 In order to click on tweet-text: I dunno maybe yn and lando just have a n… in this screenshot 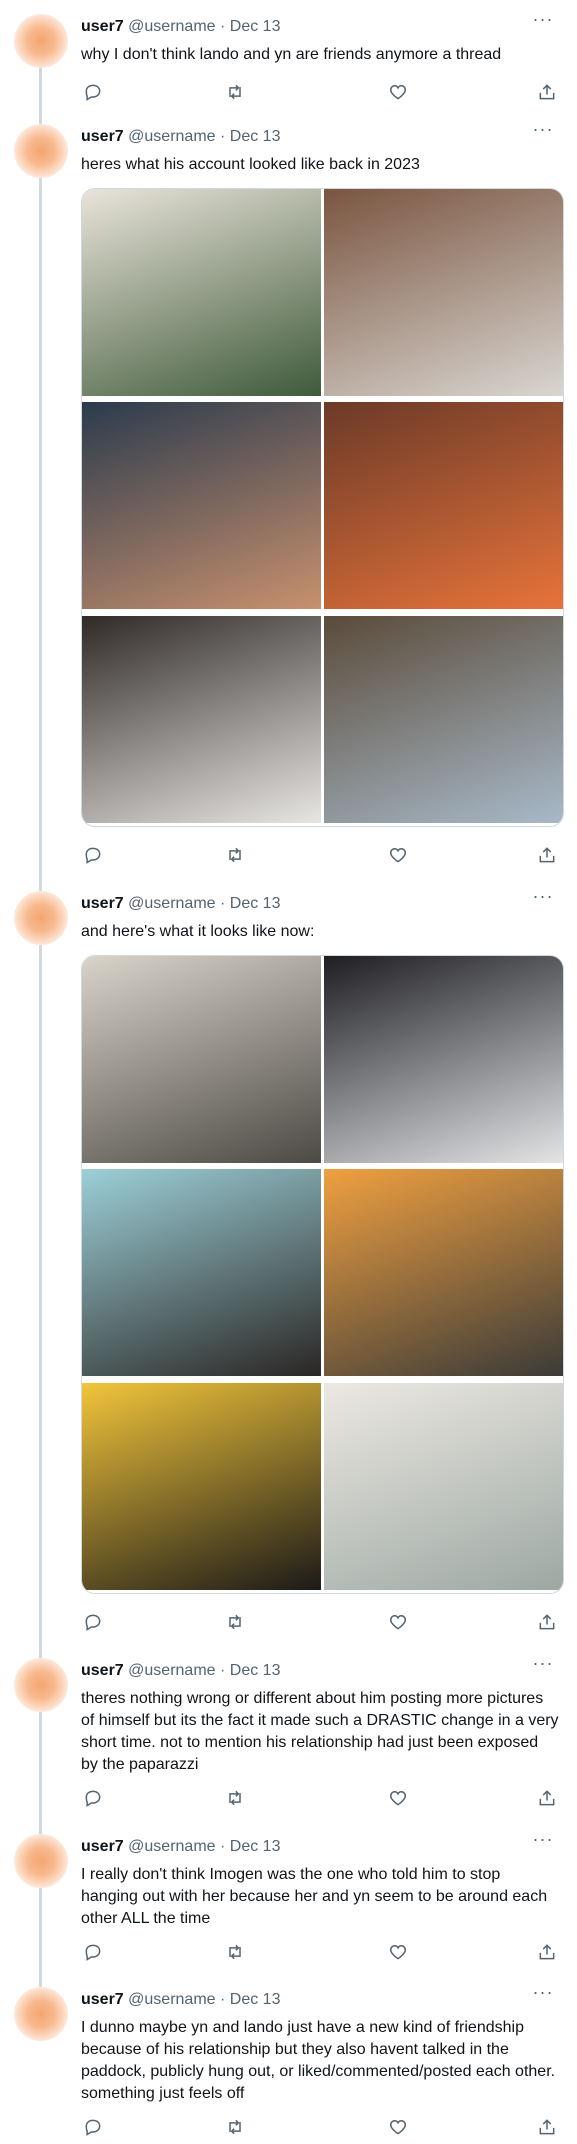, I will do `click(318, 2060)`.